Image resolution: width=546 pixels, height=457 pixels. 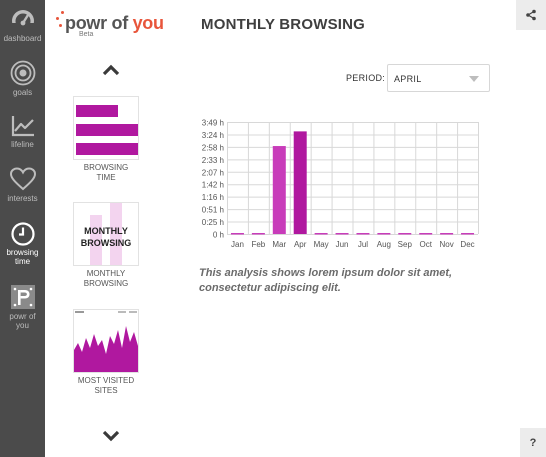 What do you see at coordinates (106, 243) in the screenshot?
I see `overlay-line: BROWSING` at bounding box center [106, 243].